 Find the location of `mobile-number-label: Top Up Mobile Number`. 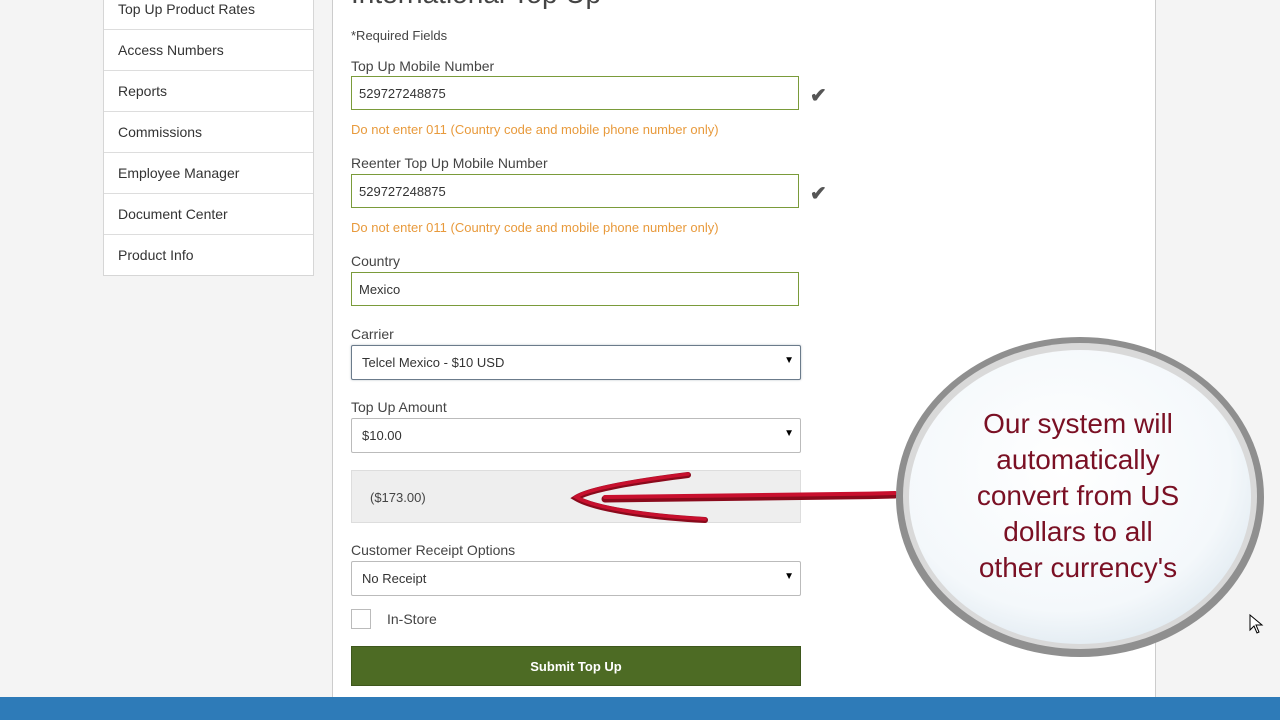

mobile-number-label: Top Up Mobile Number is located at coordinates (423, 66).